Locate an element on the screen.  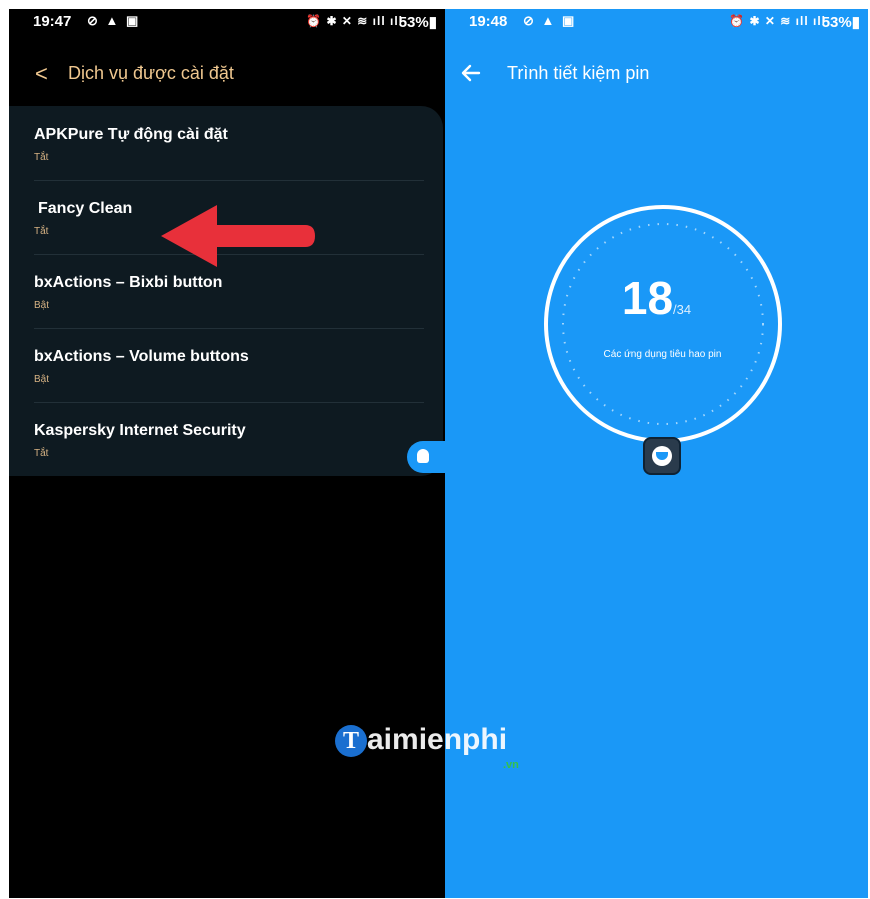
total-apps-count: /34 is located at coordinates (682, 309).